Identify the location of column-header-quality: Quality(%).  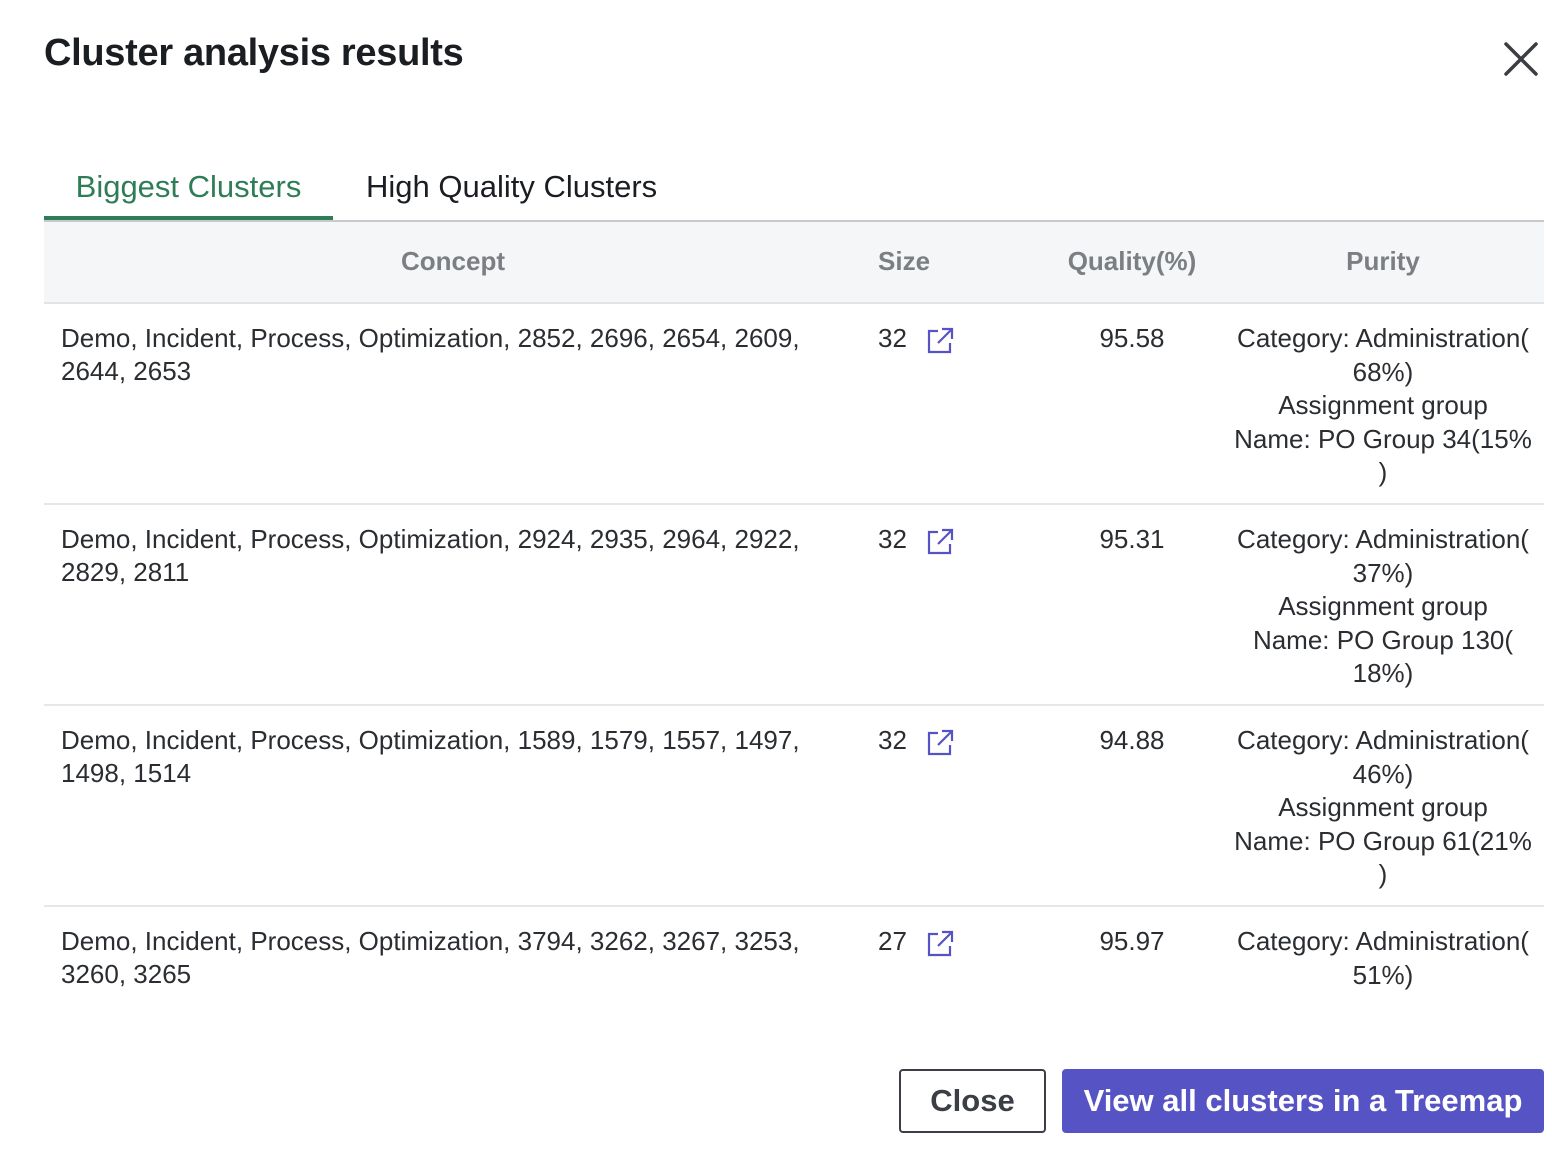
(1132, 262).